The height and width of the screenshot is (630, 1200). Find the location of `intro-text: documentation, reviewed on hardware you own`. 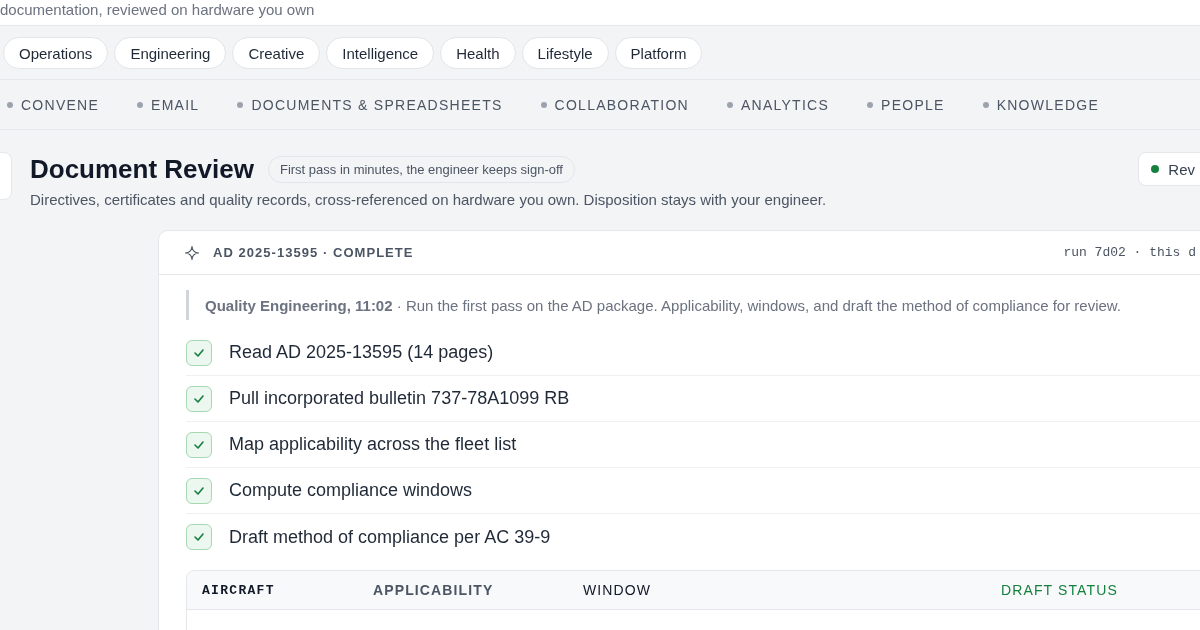

intro-text: documentation, reviewed on hardware you own is located at coordinates (157, 10).